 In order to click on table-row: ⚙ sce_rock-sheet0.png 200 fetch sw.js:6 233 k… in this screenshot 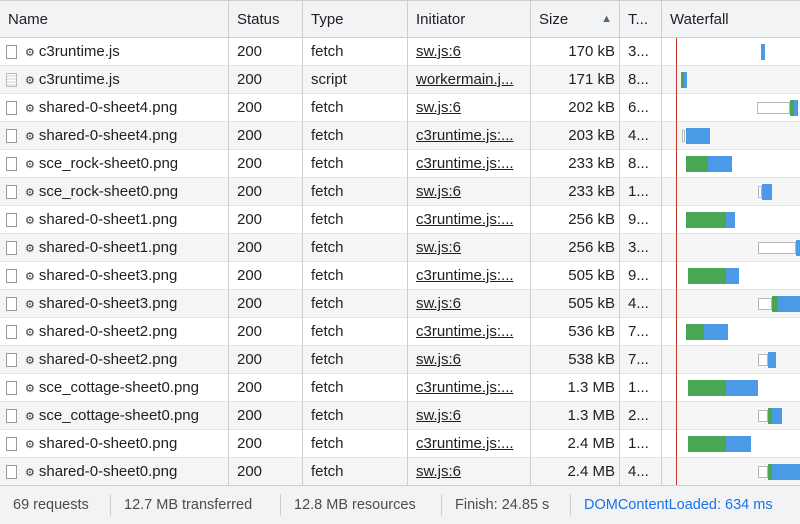, I will do `click(400, 192)`.